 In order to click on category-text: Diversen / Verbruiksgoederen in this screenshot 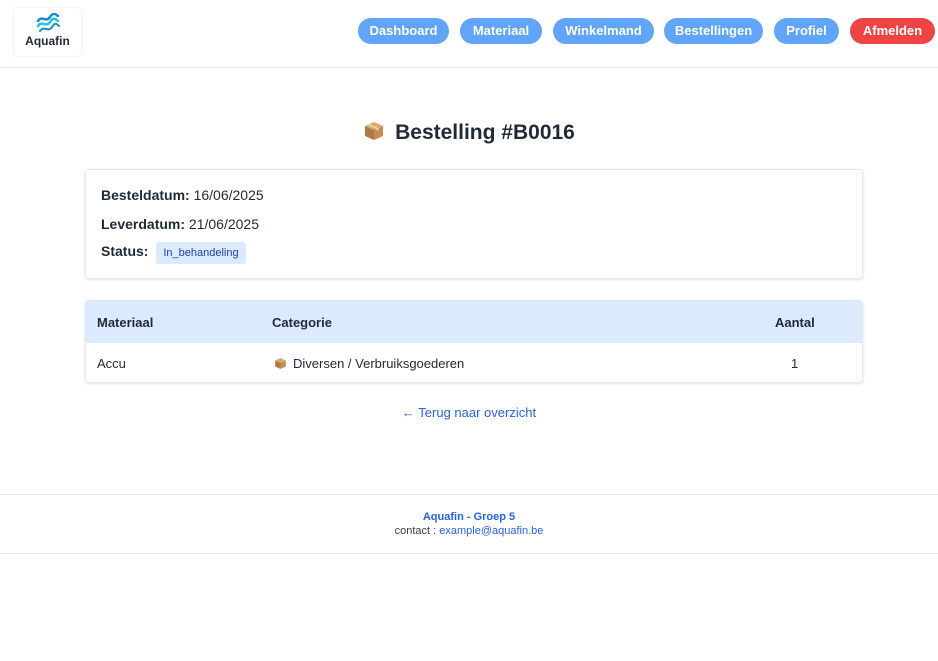, I will do `click(379, 363)`.